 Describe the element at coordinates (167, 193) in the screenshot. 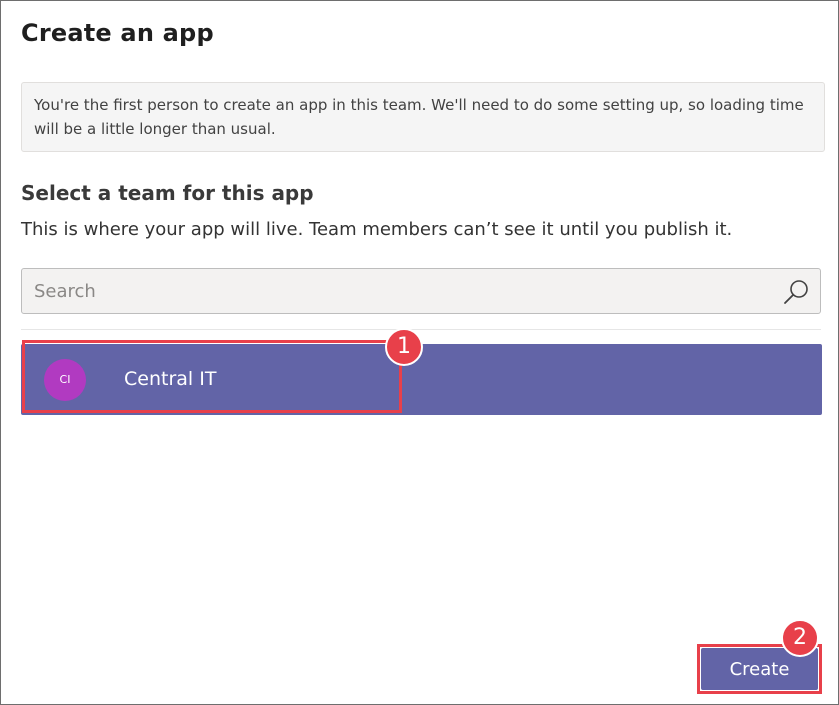

I see `team-section-heading: Select a team for this app` at that location.